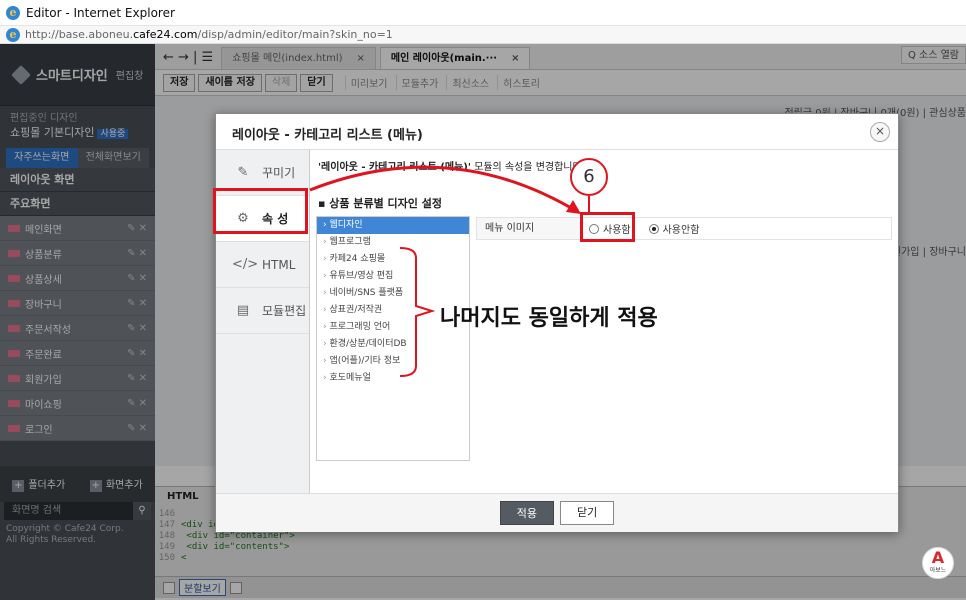 The width and height of the screenshot is (966, 600). Describe the element at coordinates (13, 34) in the screenshot. I see `ie-page-icon: e` at that location.